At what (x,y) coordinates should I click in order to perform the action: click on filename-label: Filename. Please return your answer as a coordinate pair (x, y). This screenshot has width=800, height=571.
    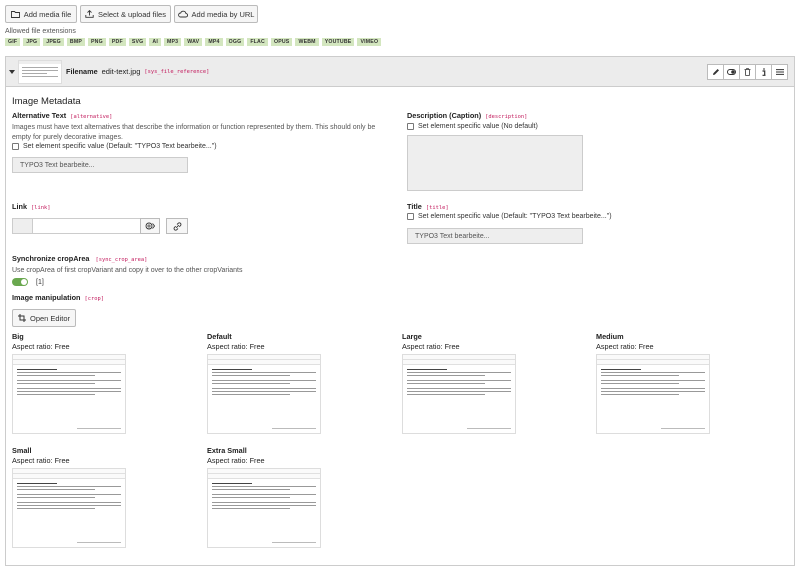
    Looking at the image, I should click on (82, 71).